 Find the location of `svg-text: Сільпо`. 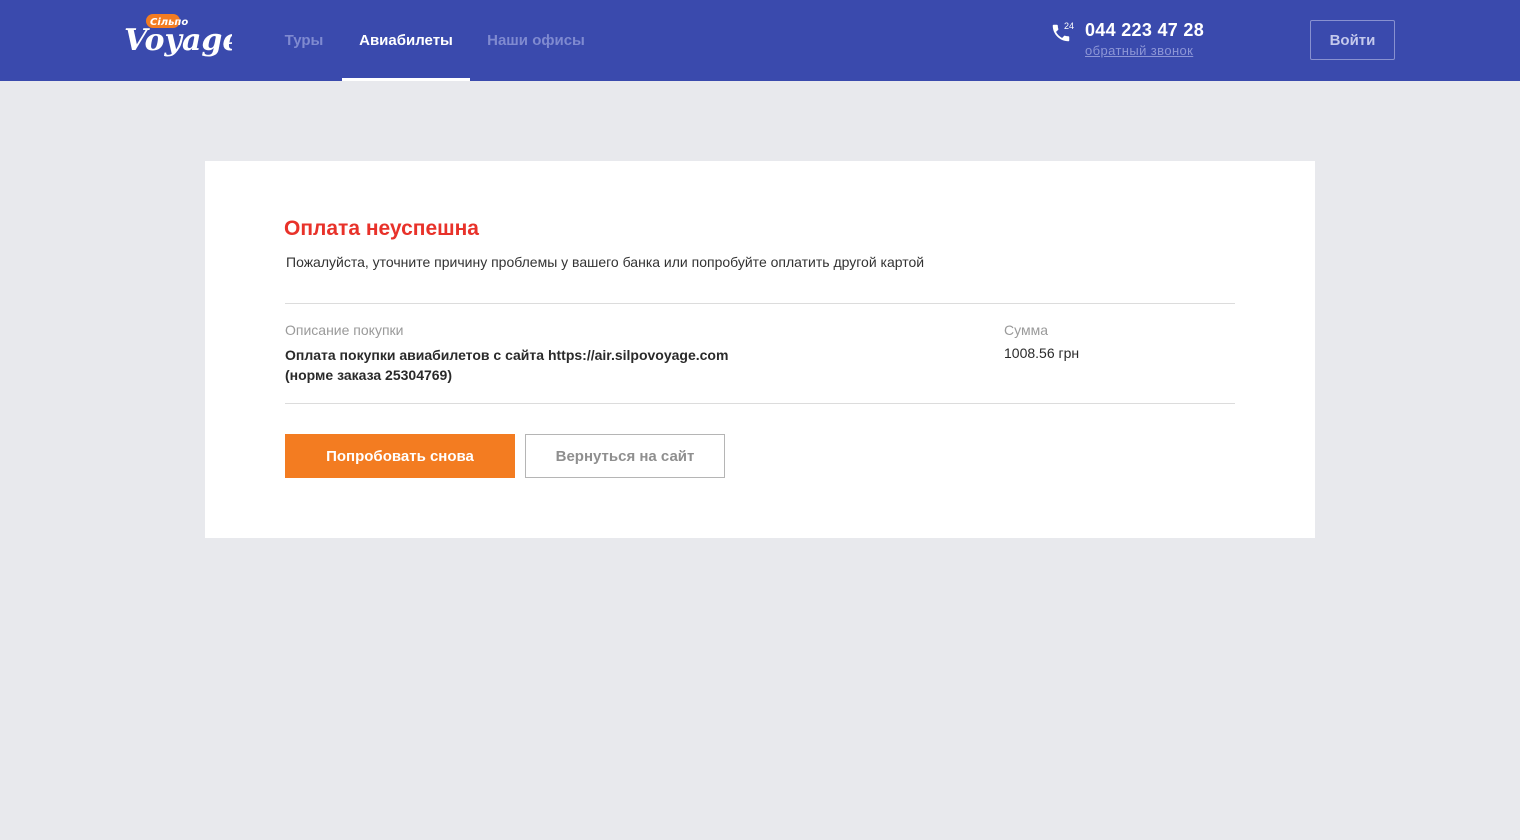

svg-text: Сільпо is located at coordinates (169, 22).